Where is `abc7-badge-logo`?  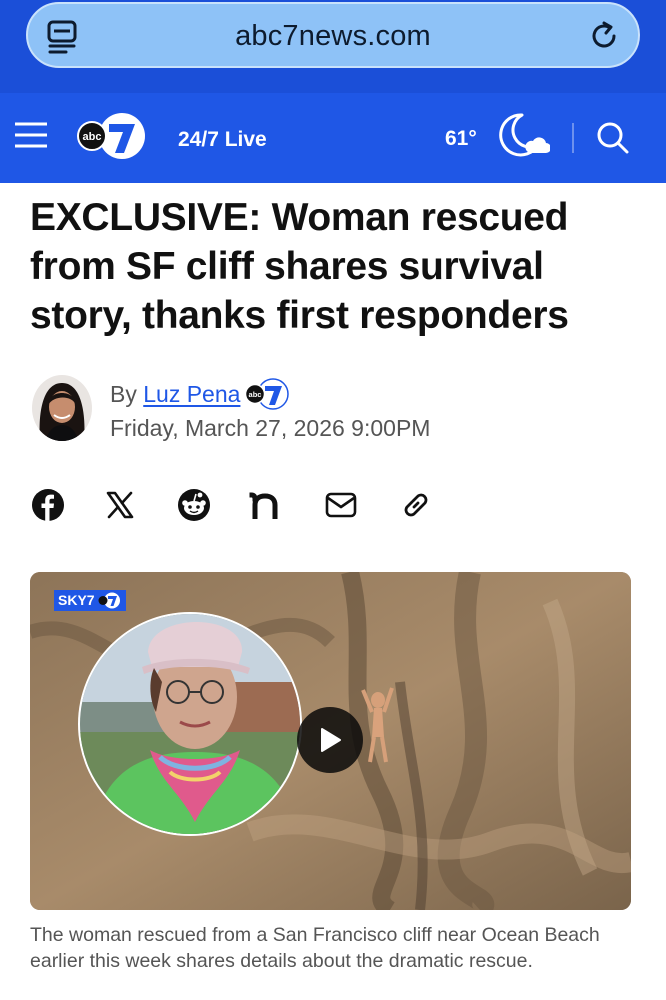
abc7-badge-logo is located at coordinates (109, 600).